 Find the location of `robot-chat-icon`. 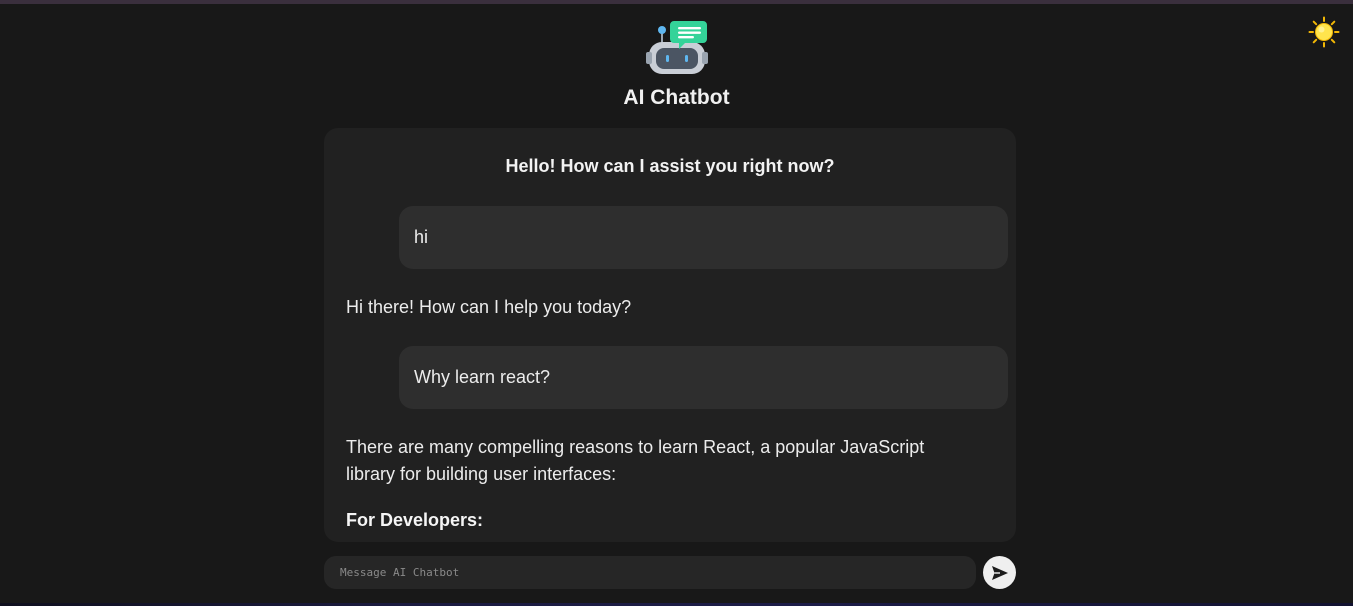

robot-chat-icon is located at coordinates (676, 47).